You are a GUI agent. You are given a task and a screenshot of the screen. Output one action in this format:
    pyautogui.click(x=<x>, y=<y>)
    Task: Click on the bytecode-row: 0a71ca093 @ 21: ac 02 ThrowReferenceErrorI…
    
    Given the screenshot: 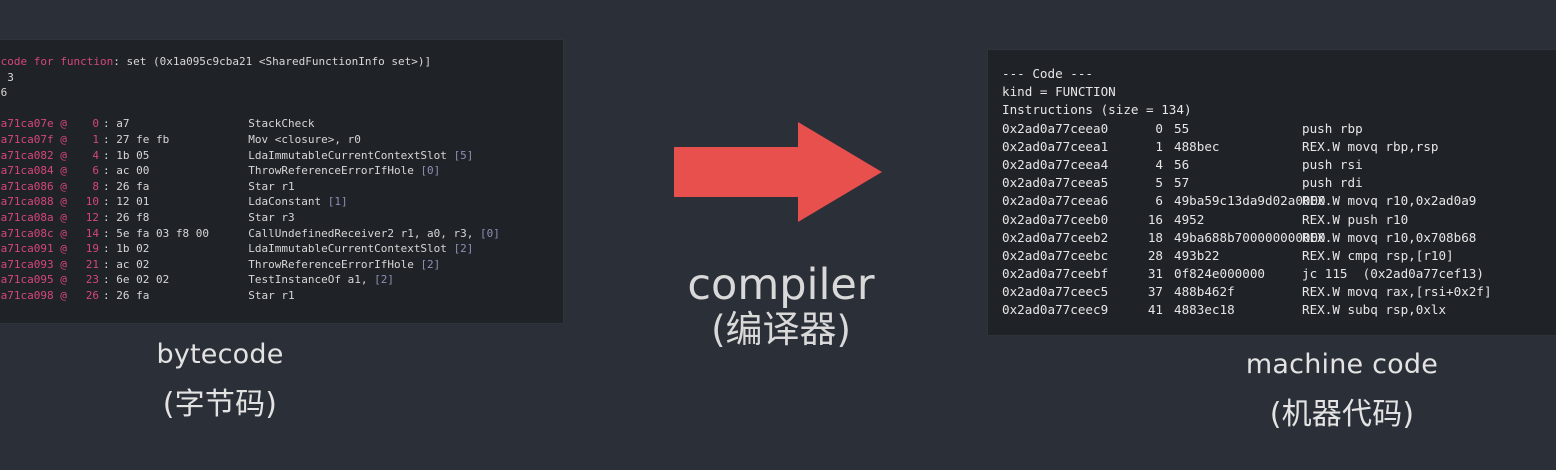 What is the action you would take?
    pyautogui.click(x=250, y=265)
    